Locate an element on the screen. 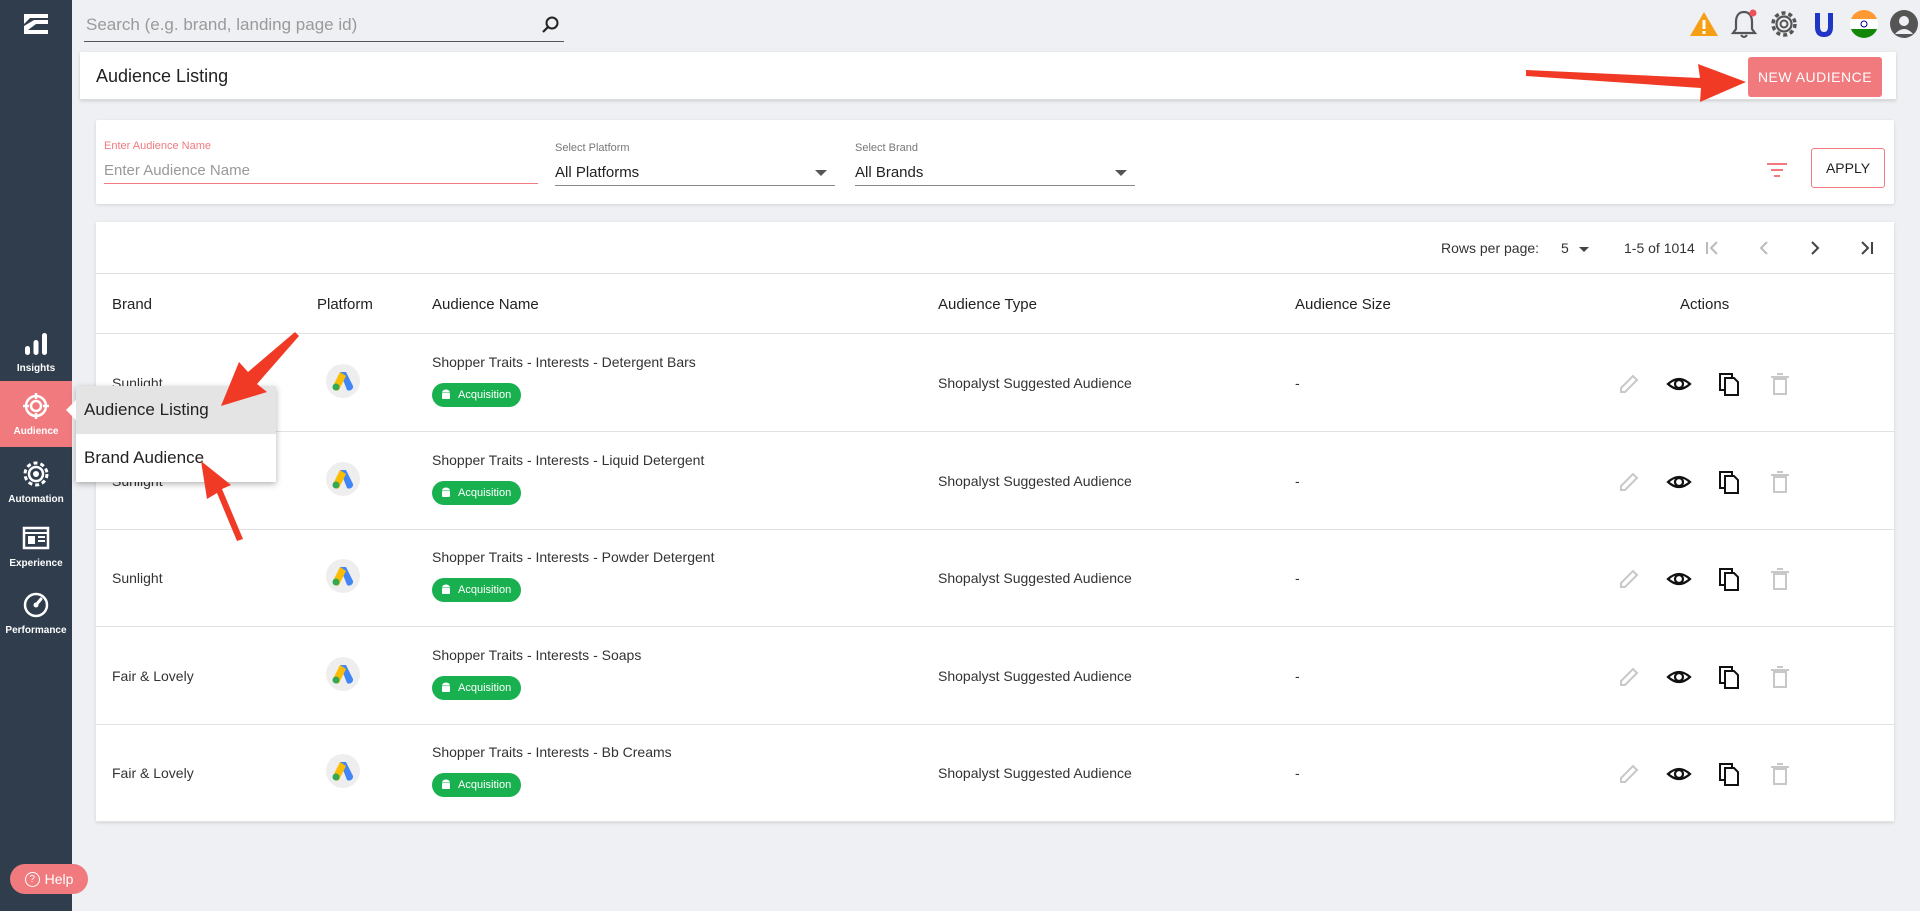 Image resolution: width=1920 pixels, height=911 pixels. platform-select: Select Platform All Platforms is located at coordinates (695, 164).